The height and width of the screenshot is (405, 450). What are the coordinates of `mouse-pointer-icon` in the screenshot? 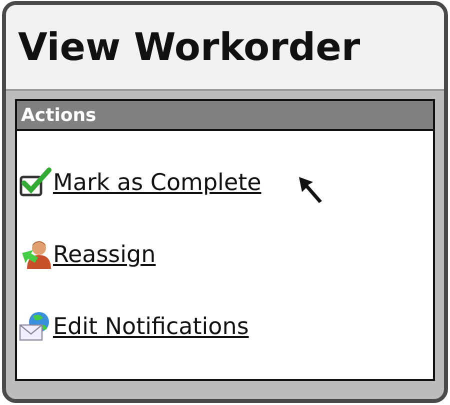 It's located at (311, 190).